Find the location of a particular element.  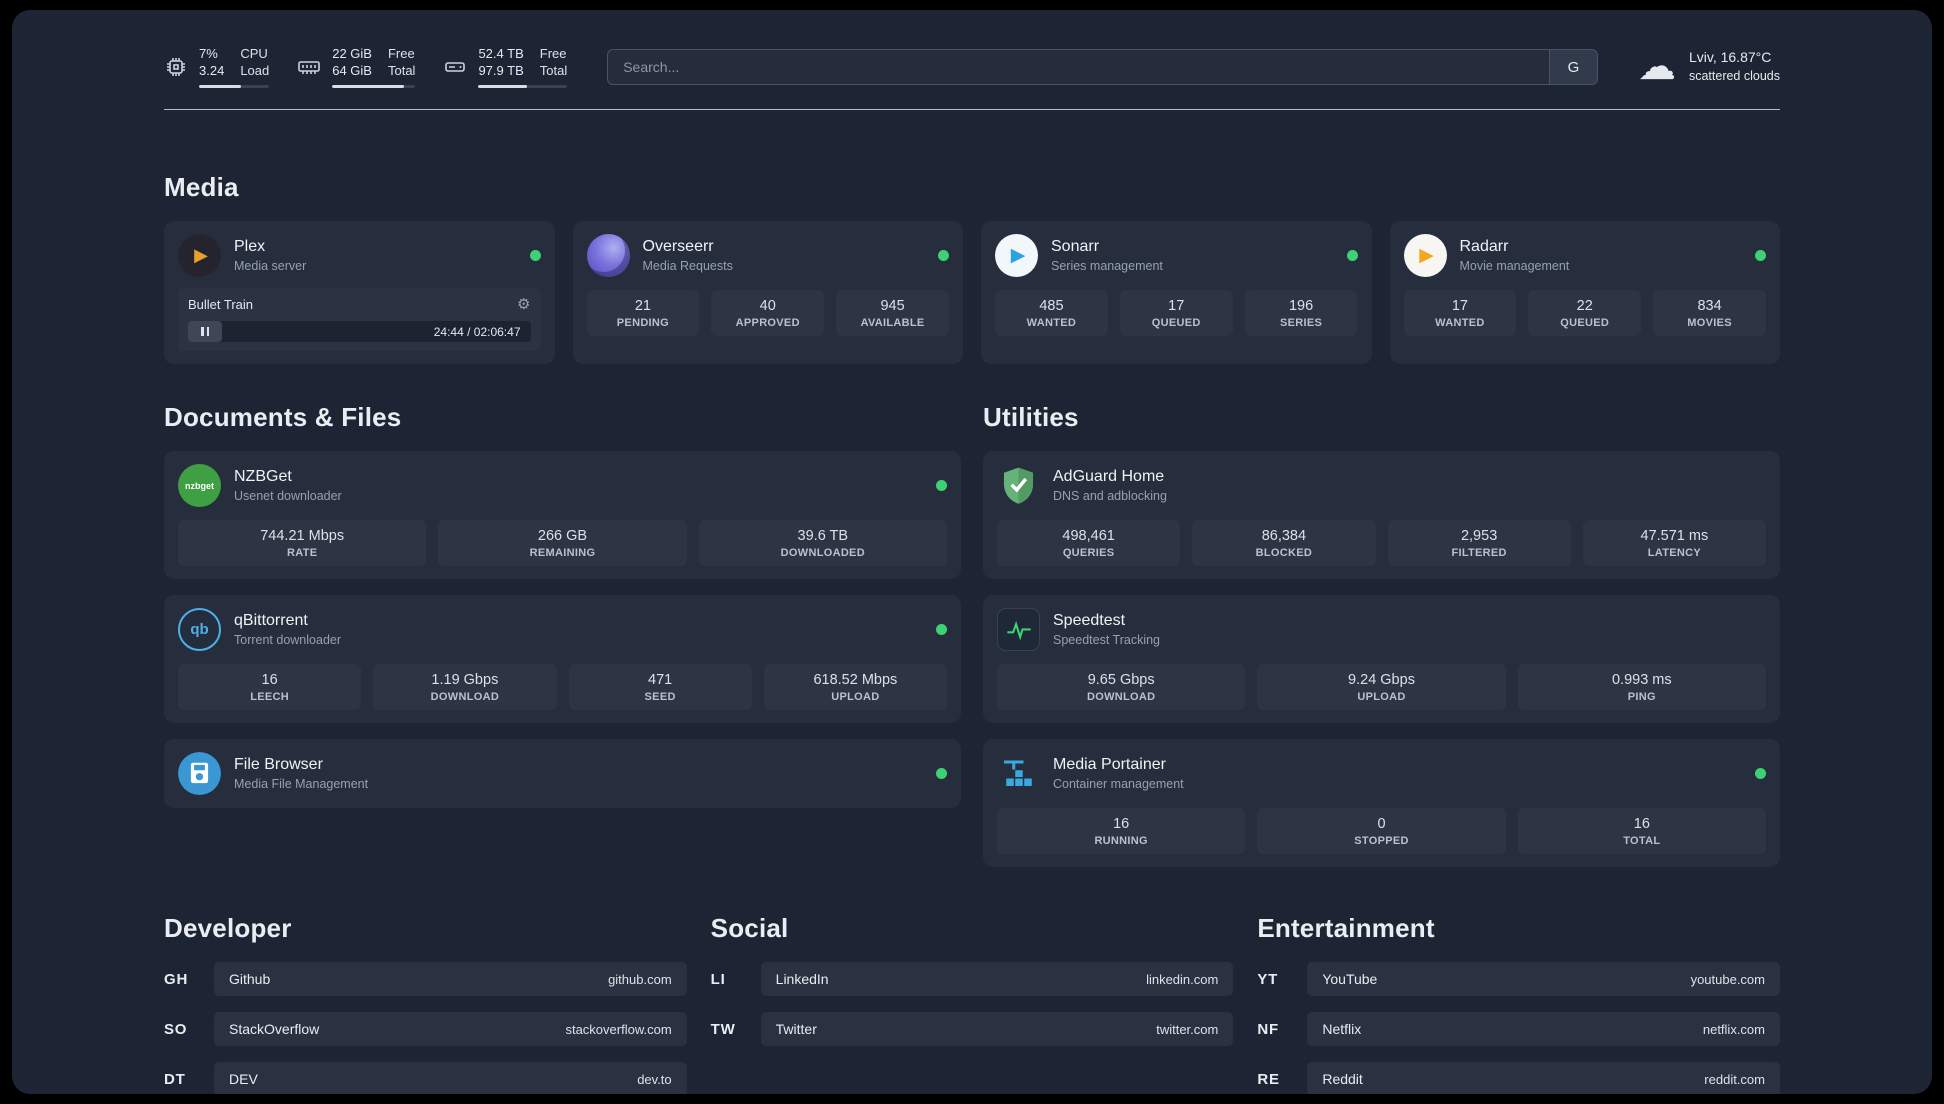

bookmark-github: GH Github github.com is located at coordinates (425, 979).